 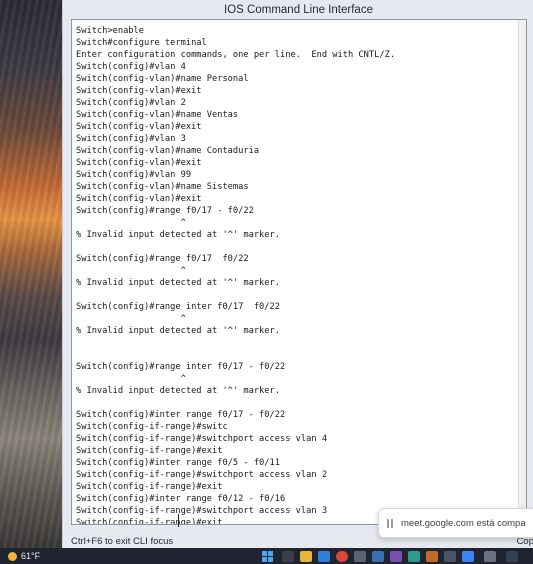 What do you see at coordinates (35, 274) in the screenshot?
I see `desktop-wallpaper` at bounding box center [35, 274].